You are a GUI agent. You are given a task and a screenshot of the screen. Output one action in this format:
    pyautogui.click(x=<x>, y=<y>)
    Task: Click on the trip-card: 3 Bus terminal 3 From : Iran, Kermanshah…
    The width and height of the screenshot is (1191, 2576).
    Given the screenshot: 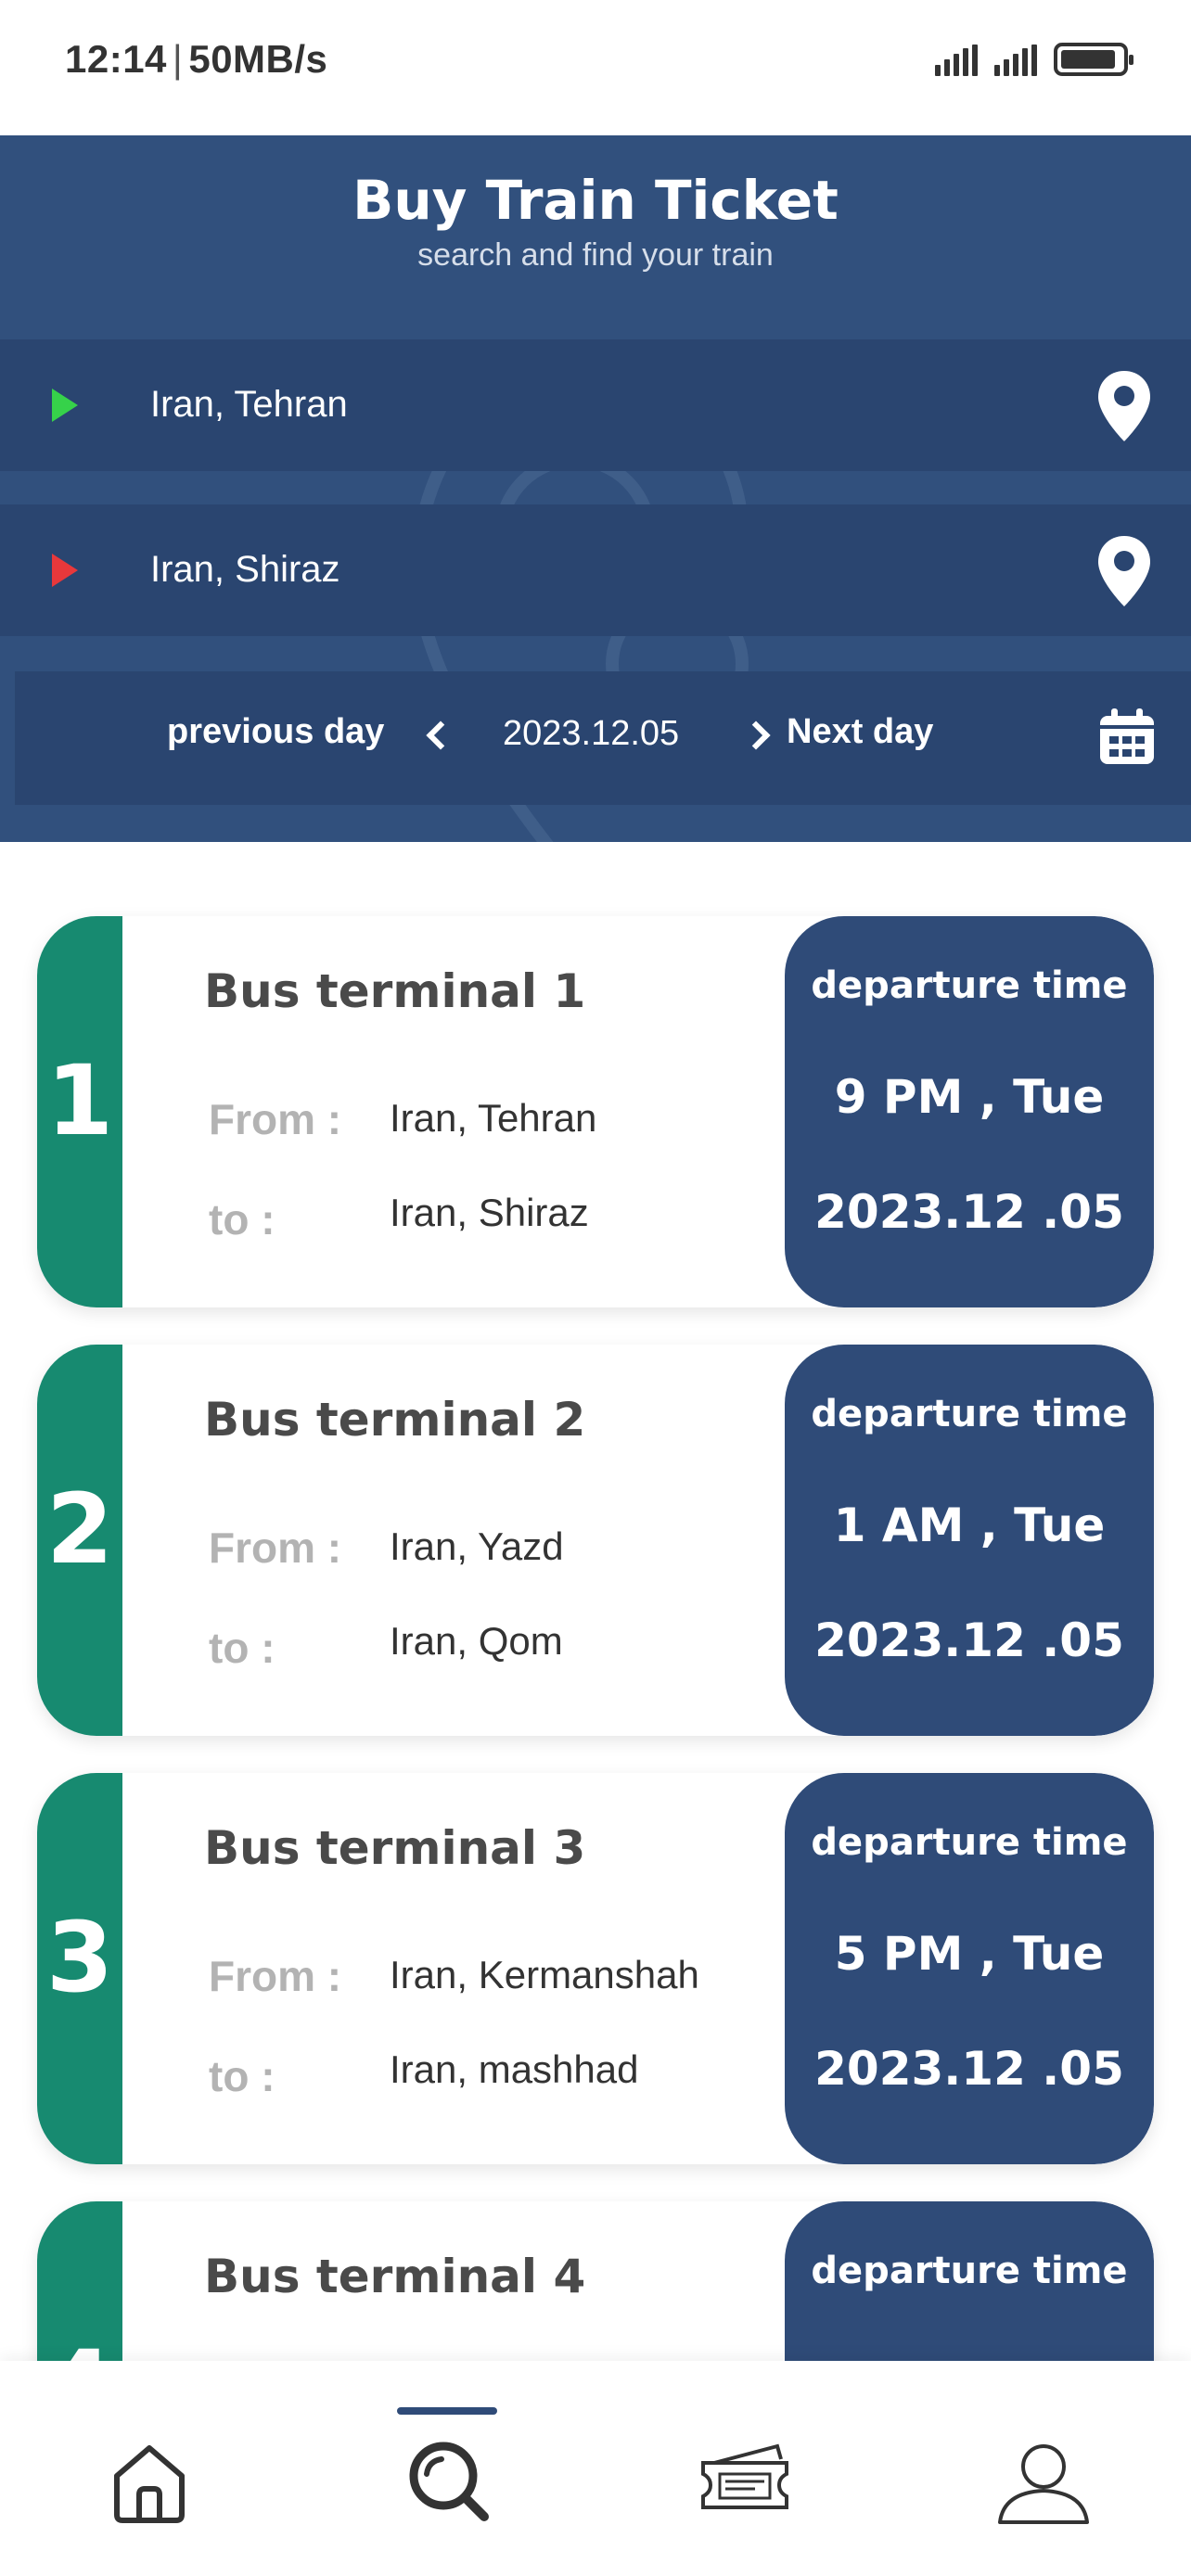 What is the action you would take?
    pyautogui.click(x=595, y=1968)
    